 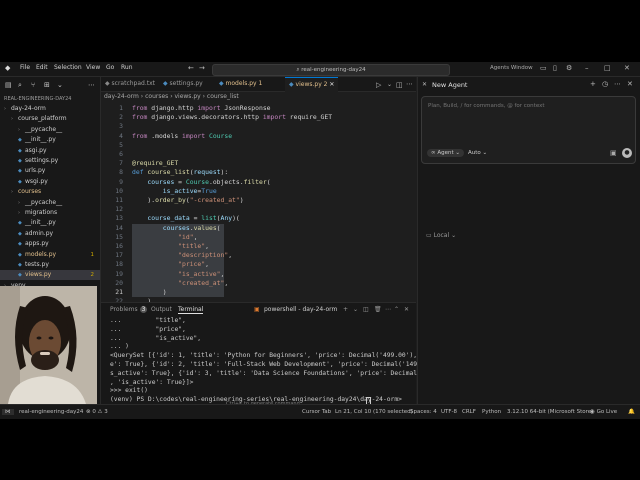 I want to click on files-icon: ▤, so click(x=8, y=85).